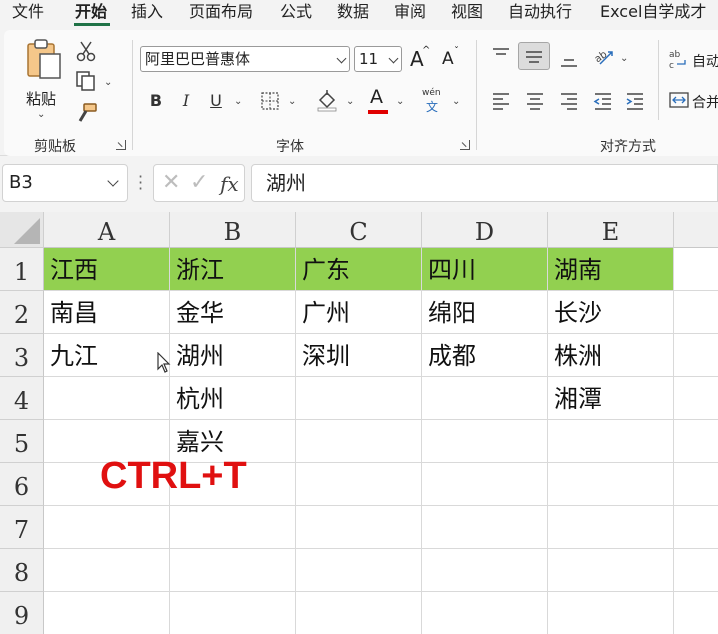 Image resolution: width=718 pixels, height=634 pixels. I want to click on align-left-icon, so click(501, 100).